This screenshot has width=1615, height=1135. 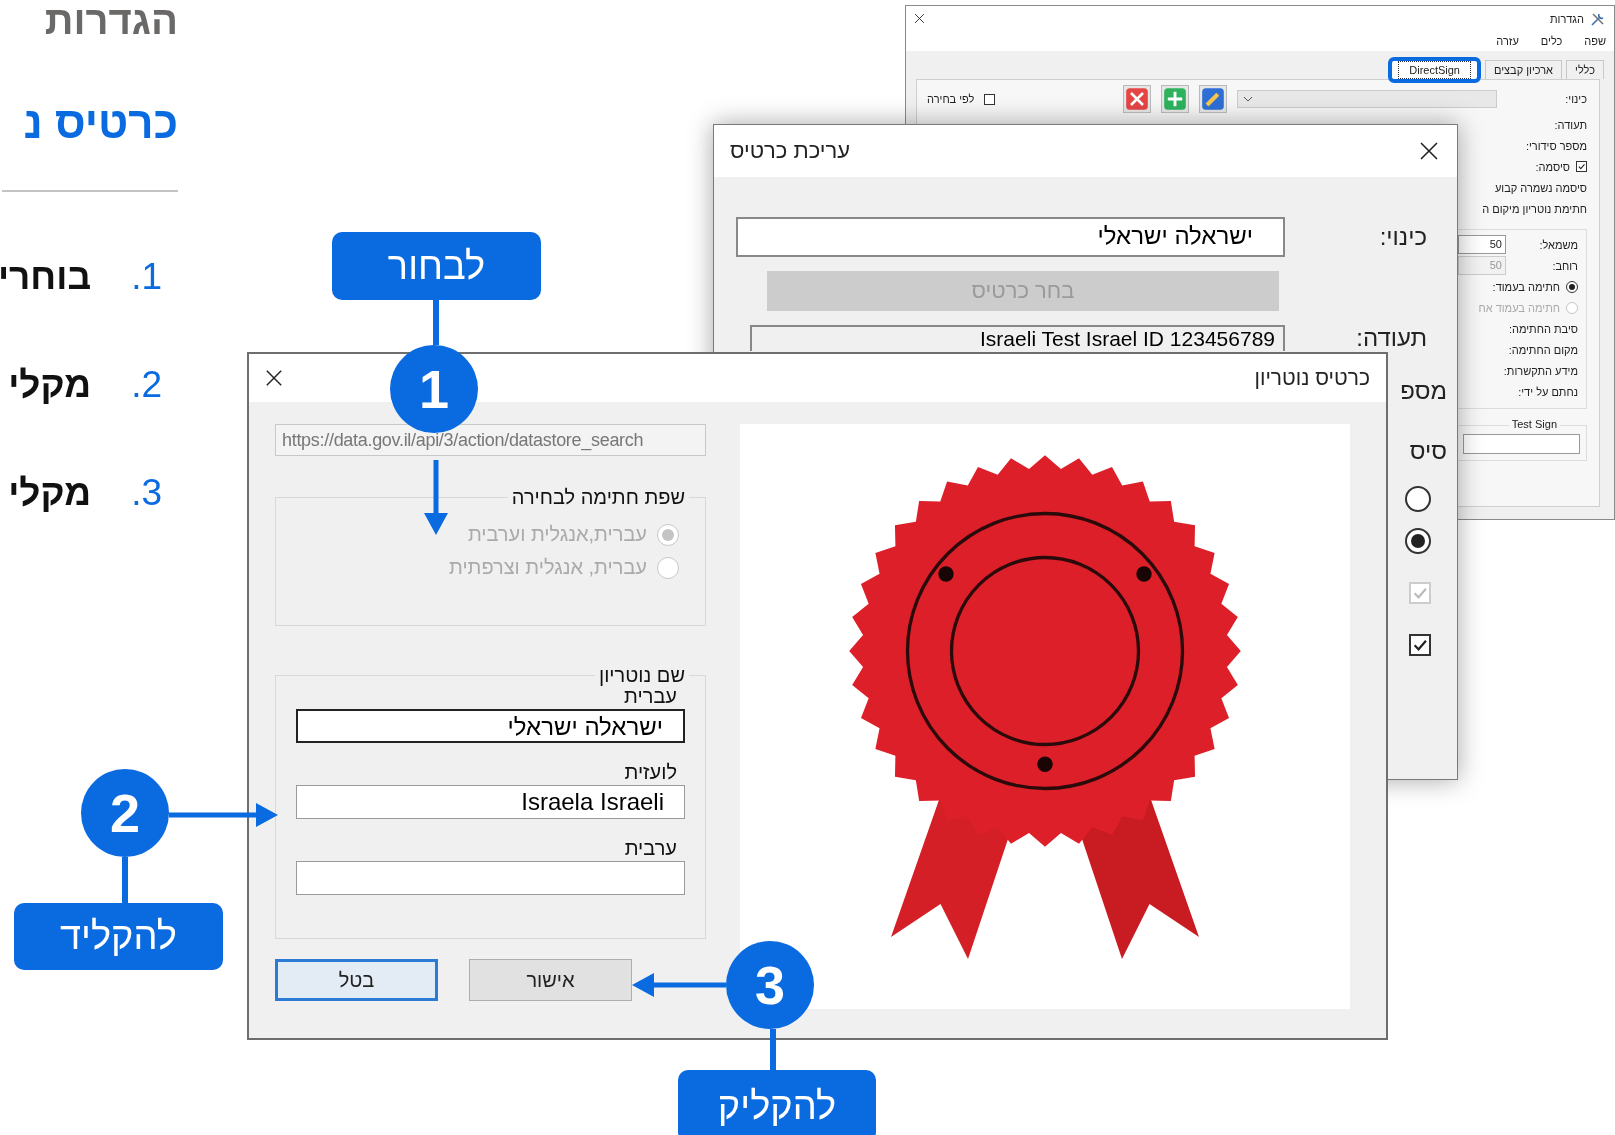 What do you see at coordinates (1585, 69) in the screenshot?
I see `tab: כללי` at bounding box center [1585, 69].